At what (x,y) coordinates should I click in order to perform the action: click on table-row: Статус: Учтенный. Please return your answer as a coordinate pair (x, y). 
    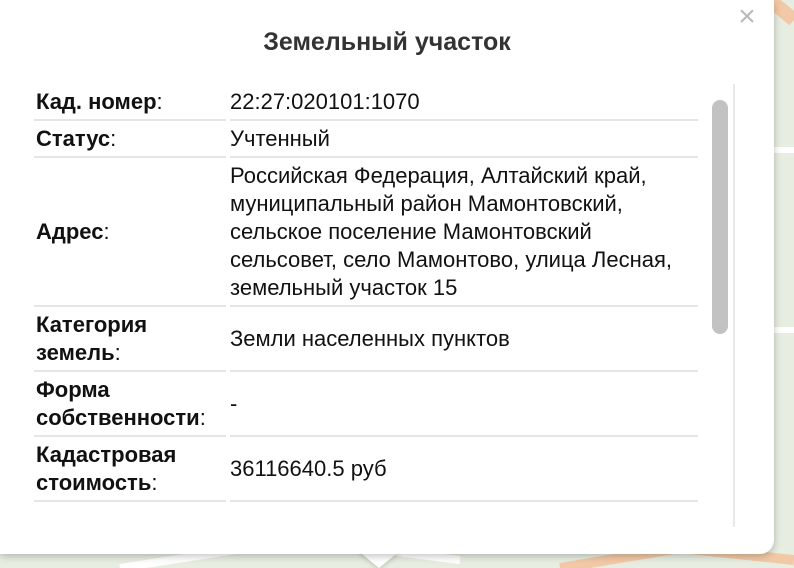
    Looking at the image, I should click on (366, 140).